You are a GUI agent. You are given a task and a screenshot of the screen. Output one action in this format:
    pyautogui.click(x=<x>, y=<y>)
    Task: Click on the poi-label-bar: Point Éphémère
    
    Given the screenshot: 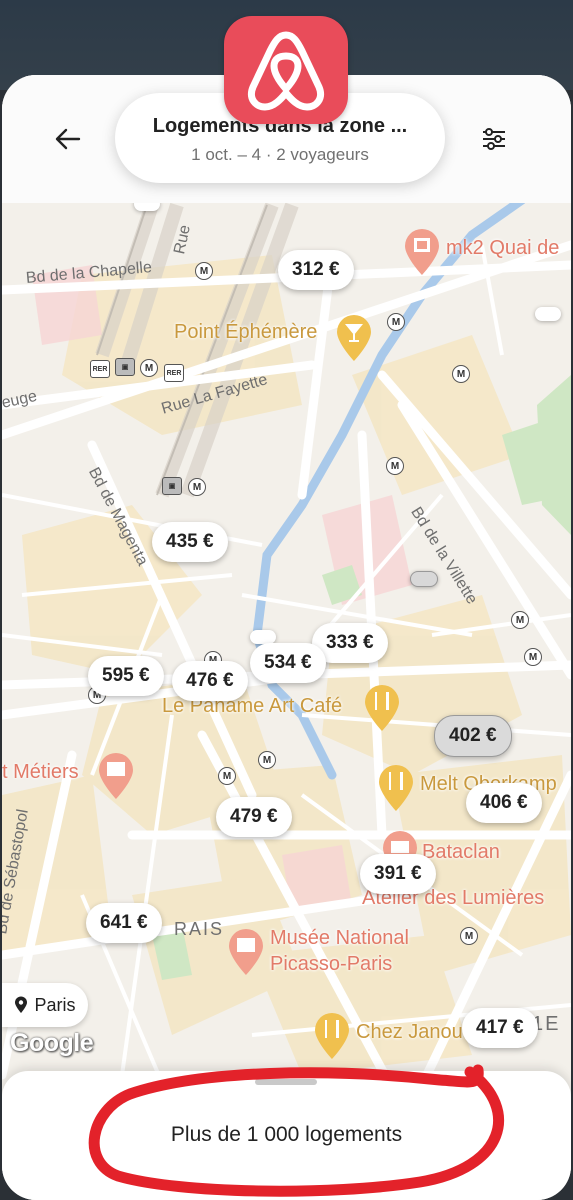 What is the action you would take?
    pyautogui.click(x=245, y=332)
    